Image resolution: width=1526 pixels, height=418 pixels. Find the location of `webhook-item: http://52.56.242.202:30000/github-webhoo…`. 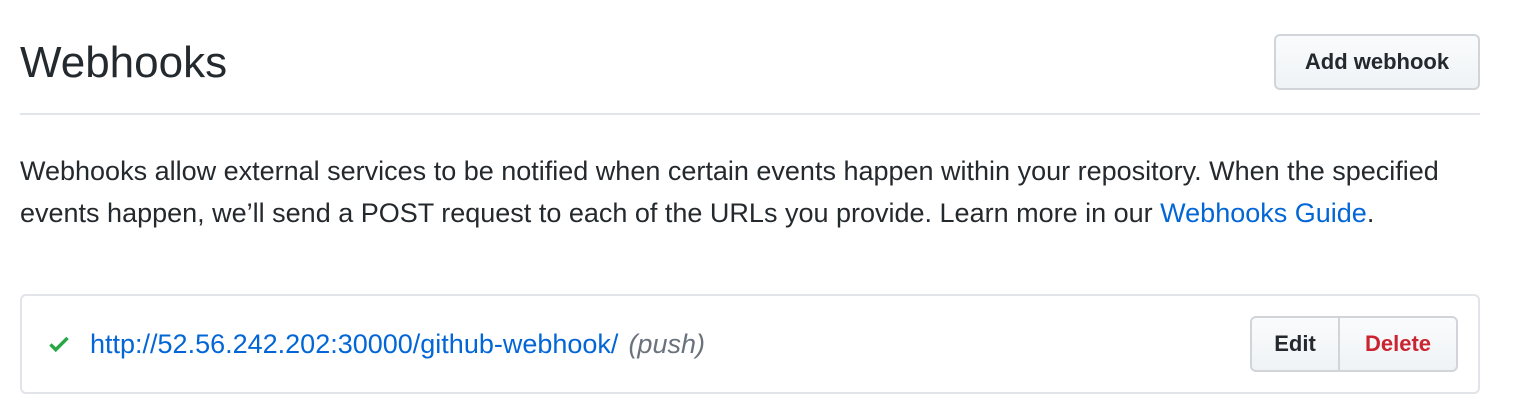

webhook-item: http://52.56.242.202:30000/github-webhoo… is located at coordinates (375, 344).